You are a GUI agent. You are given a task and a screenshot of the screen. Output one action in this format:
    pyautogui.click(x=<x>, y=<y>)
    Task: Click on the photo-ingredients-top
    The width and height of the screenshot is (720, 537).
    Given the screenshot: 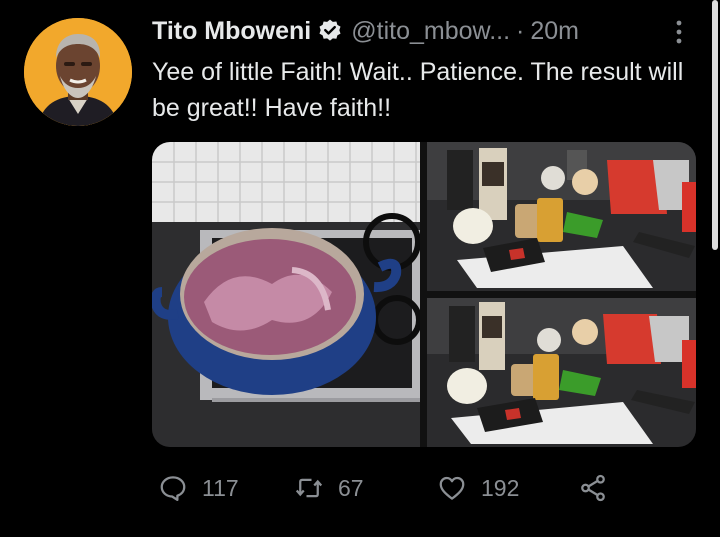 What is the action you would take?
    pyautogui.click(x=561, y=216)
    